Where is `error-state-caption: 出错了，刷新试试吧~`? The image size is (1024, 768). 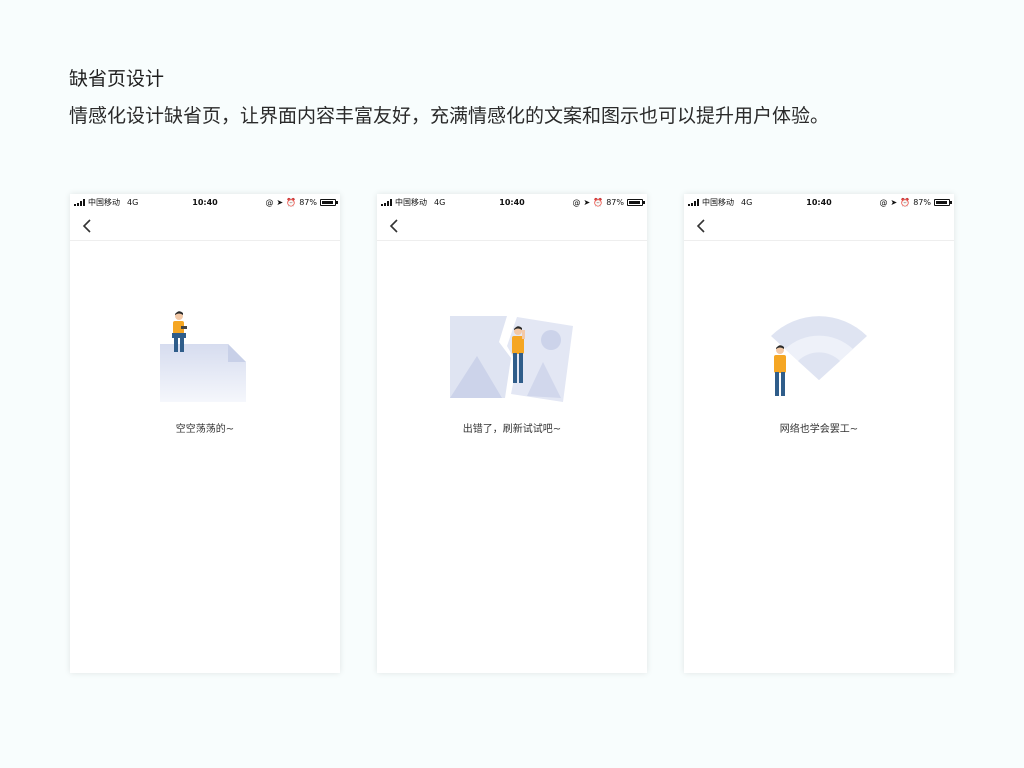
error-state-caption: 出错了，刷新试试吧~ is located at coordinates (512, 429).